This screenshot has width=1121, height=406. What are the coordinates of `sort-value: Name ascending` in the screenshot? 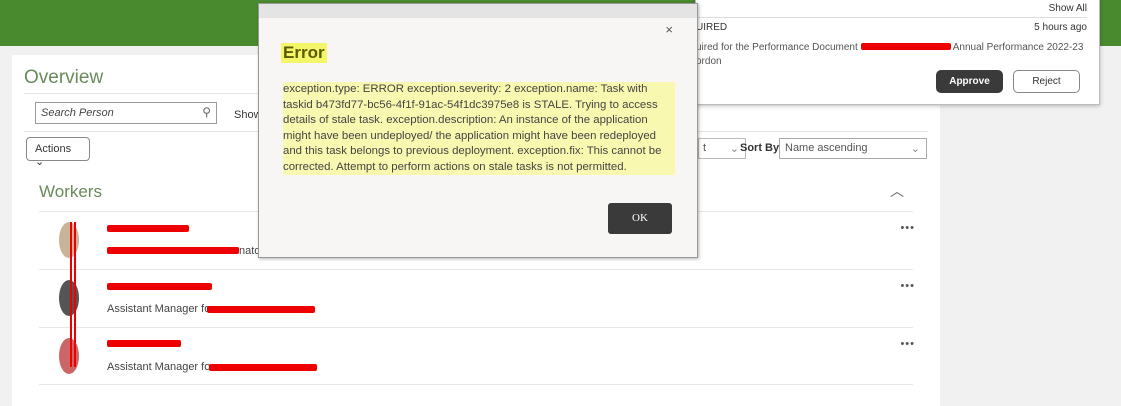 It's located at (826, 148).